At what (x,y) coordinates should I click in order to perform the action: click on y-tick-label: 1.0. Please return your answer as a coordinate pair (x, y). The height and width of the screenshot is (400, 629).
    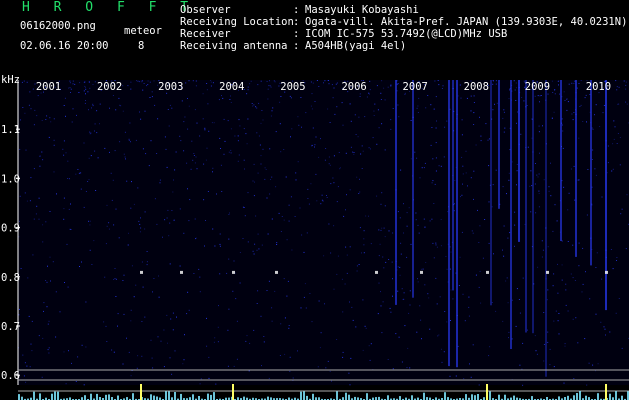
    Looking at the image, I should click on (10, 179).